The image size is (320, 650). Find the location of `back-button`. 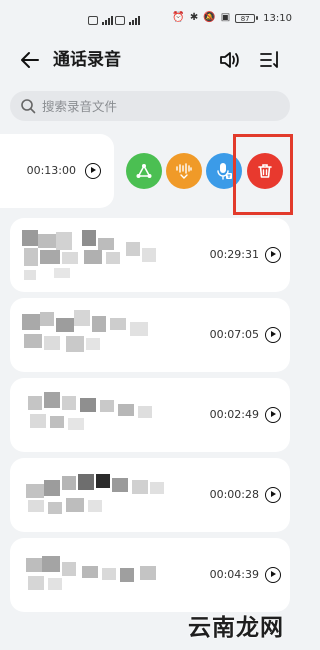

back-button is located at coordinates (30, 60).